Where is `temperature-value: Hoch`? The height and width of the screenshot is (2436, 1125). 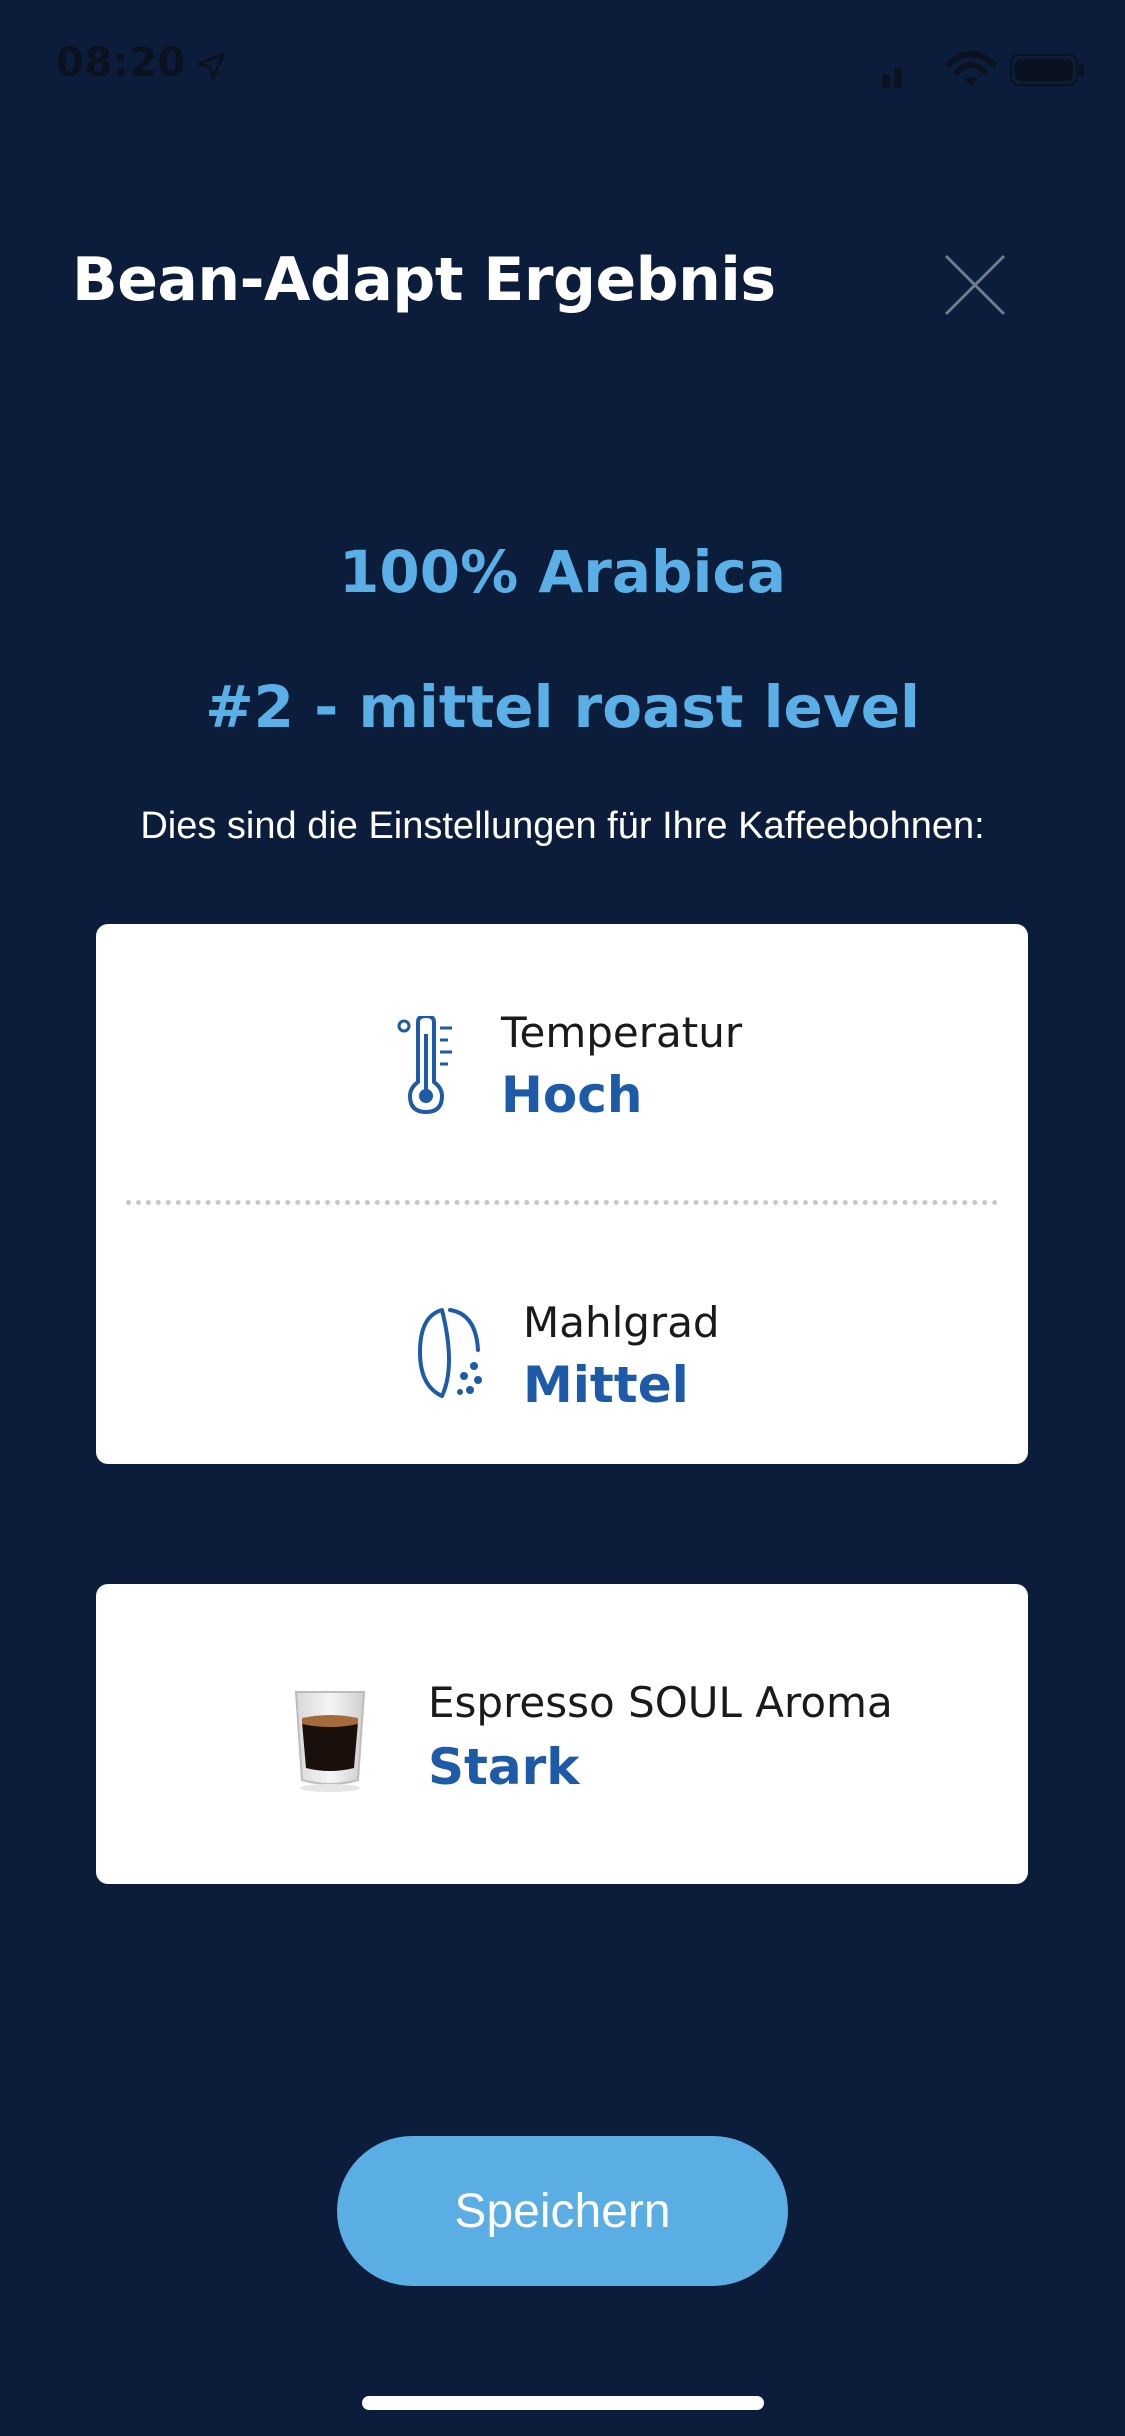
temperature-value: Hoch is located at coordinates (572, 1095).